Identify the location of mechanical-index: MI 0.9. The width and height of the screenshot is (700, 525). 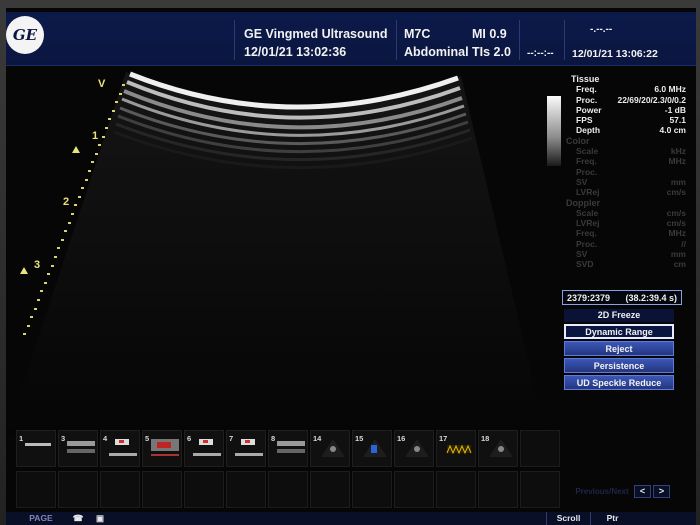
(489, 34).